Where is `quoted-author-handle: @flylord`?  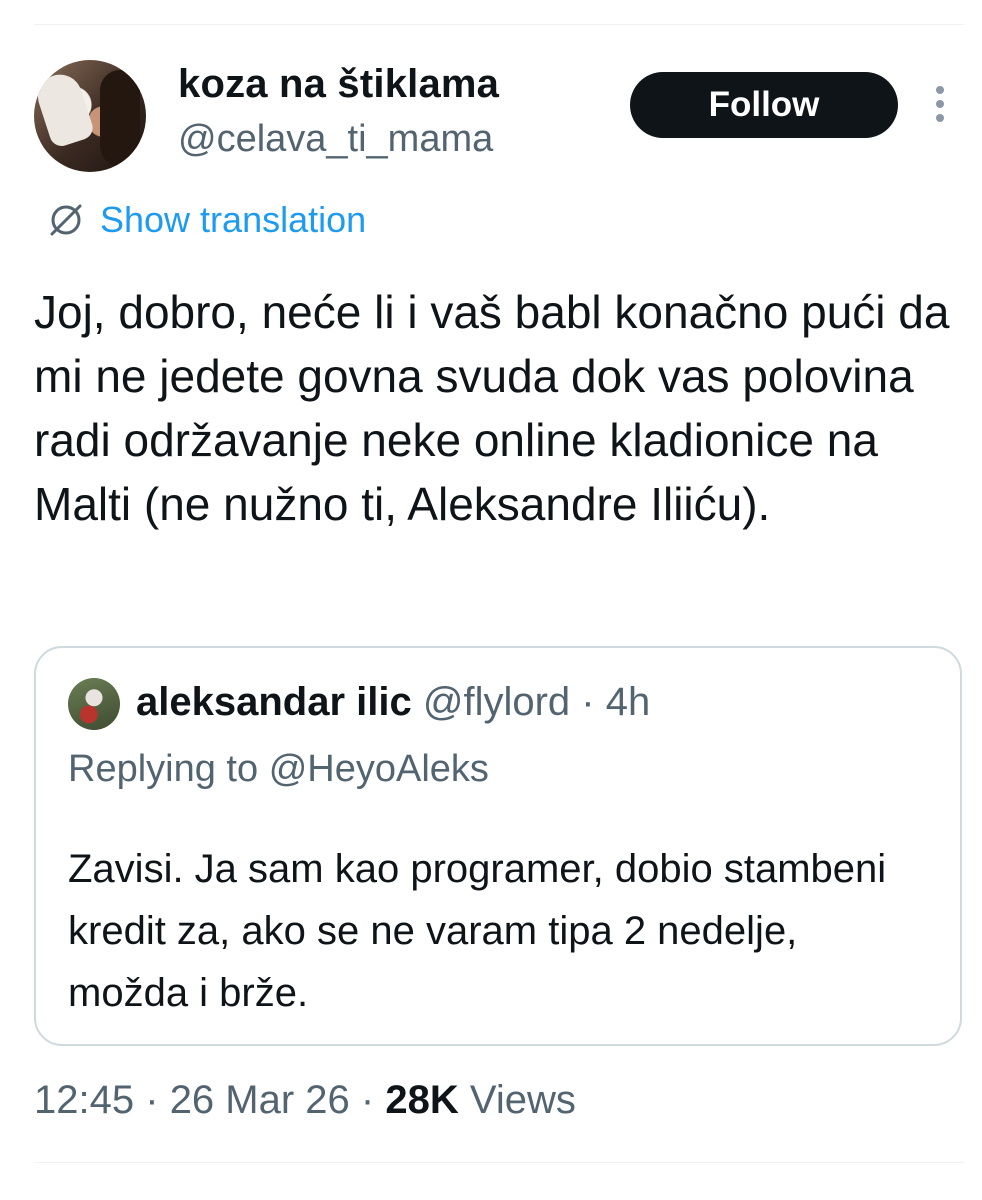 quoted-author-handle: @flylord is located at coordinates (496, 702).